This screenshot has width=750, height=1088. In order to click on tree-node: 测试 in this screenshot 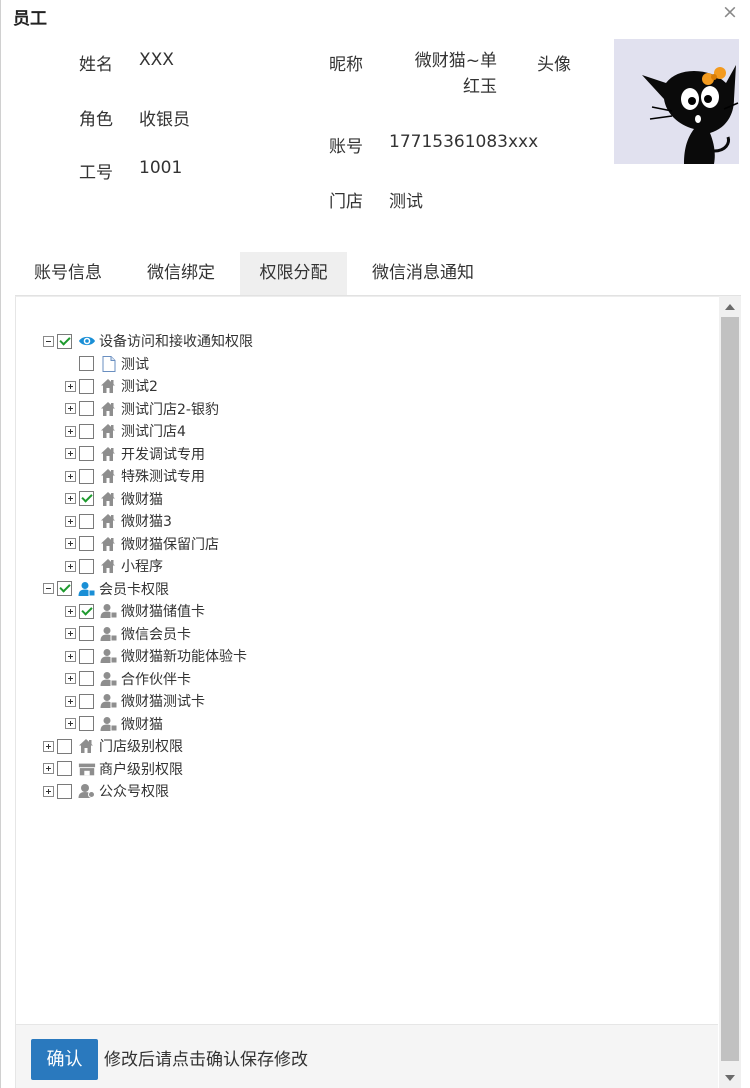, I will do `click(107, 364)`.